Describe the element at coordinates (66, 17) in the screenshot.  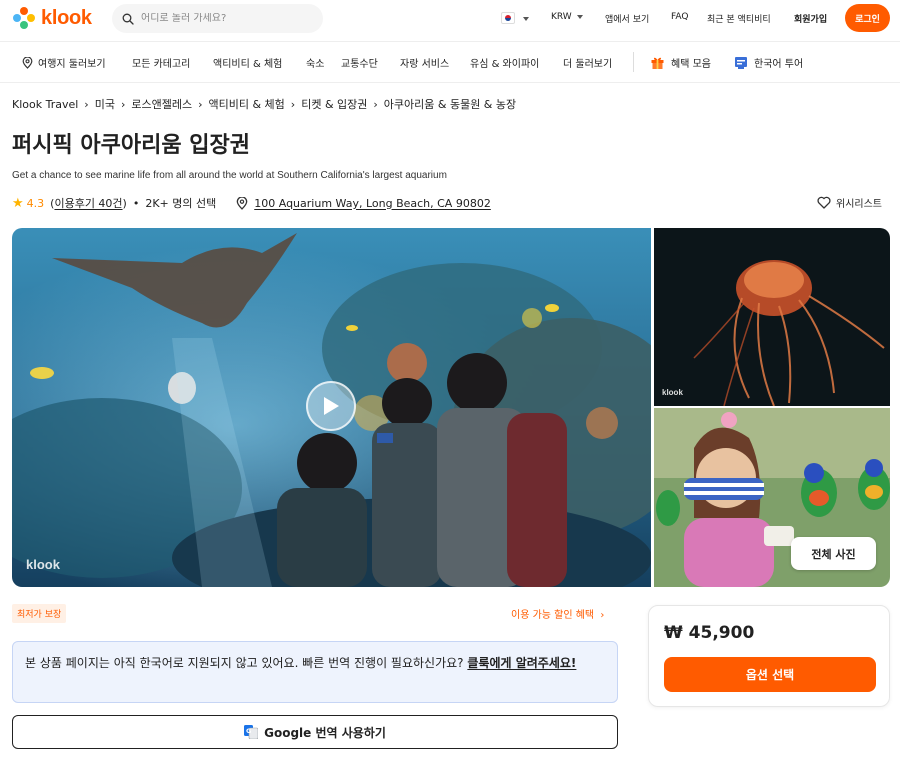
I see `logo-text: klook` at that location.